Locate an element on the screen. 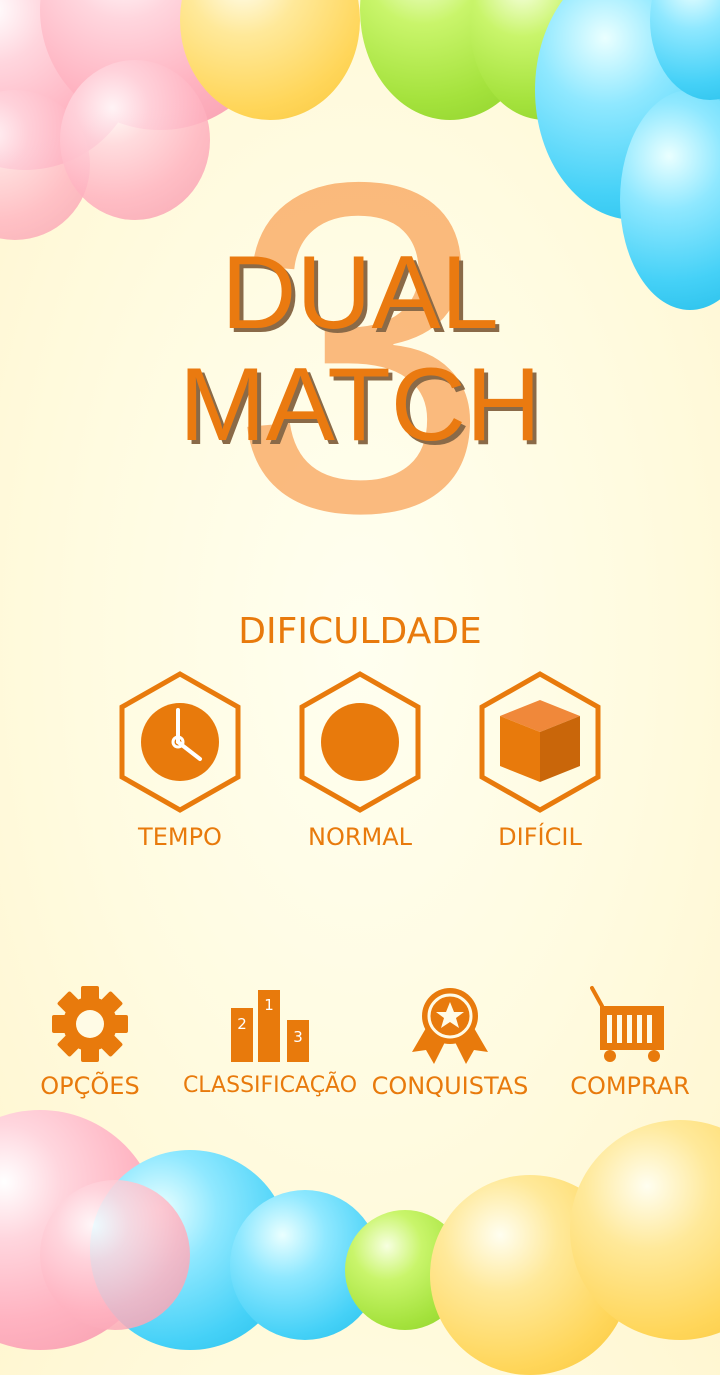  mode-label-normal: NORMAL is located at coordinates (359, 837).